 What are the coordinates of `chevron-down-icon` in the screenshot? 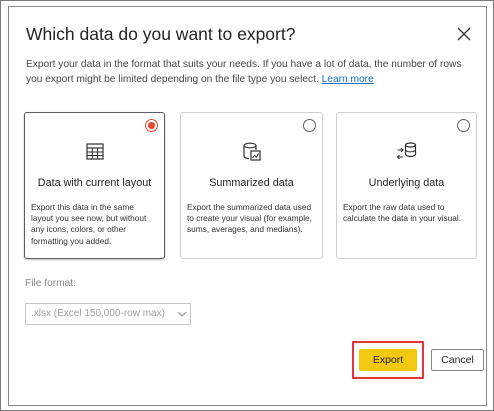 It's located at (182, 314).